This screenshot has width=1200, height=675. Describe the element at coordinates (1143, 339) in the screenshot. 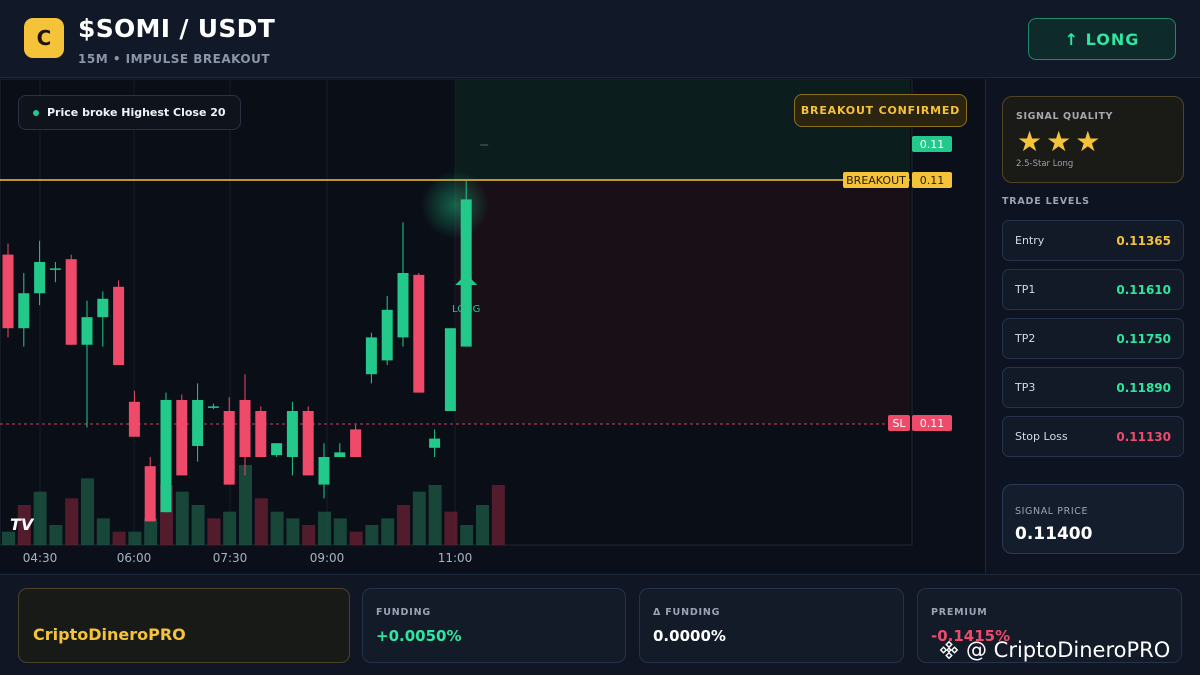

I see `trade-level-value: 0.11750` at that location.